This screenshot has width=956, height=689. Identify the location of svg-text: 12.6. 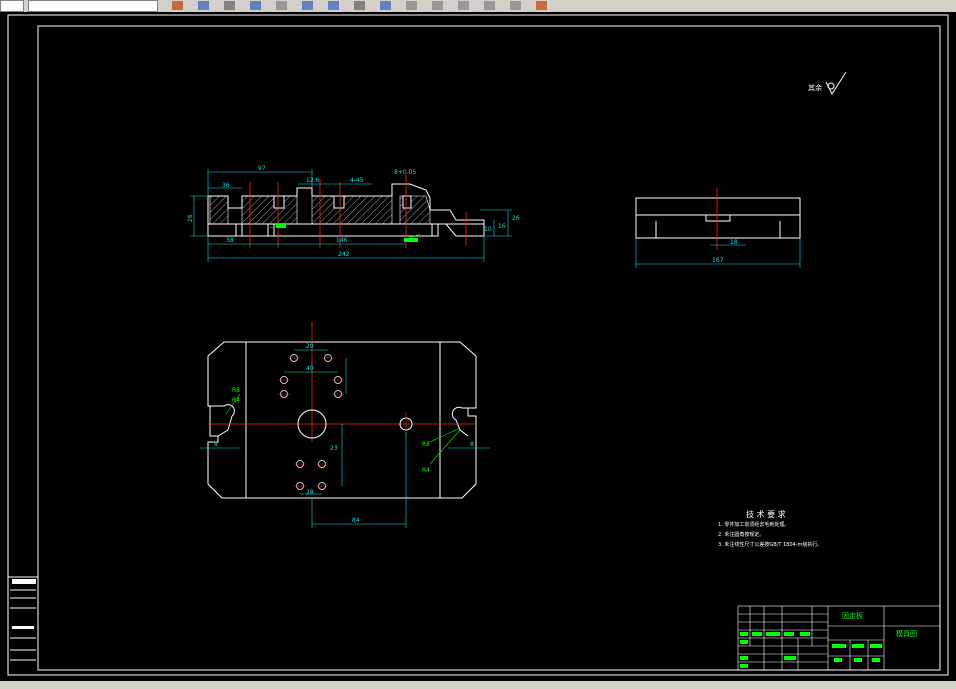
(313, 180).